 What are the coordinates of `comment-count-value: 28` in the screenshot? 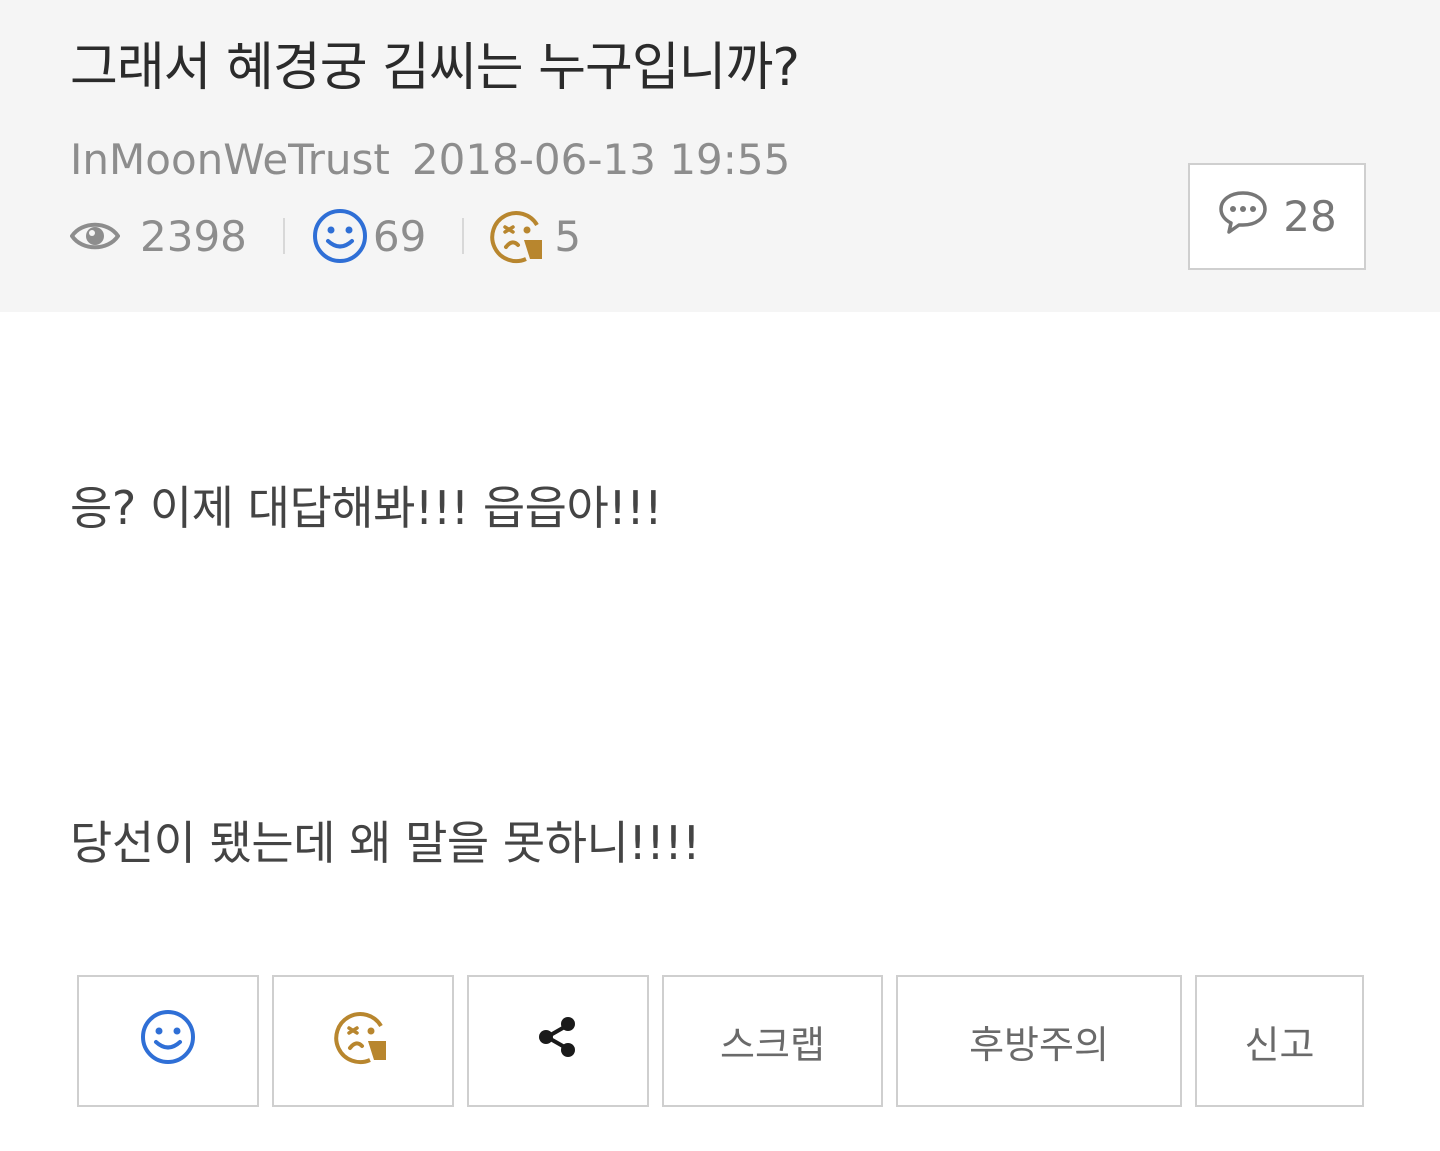 It's located at (1310, 216).